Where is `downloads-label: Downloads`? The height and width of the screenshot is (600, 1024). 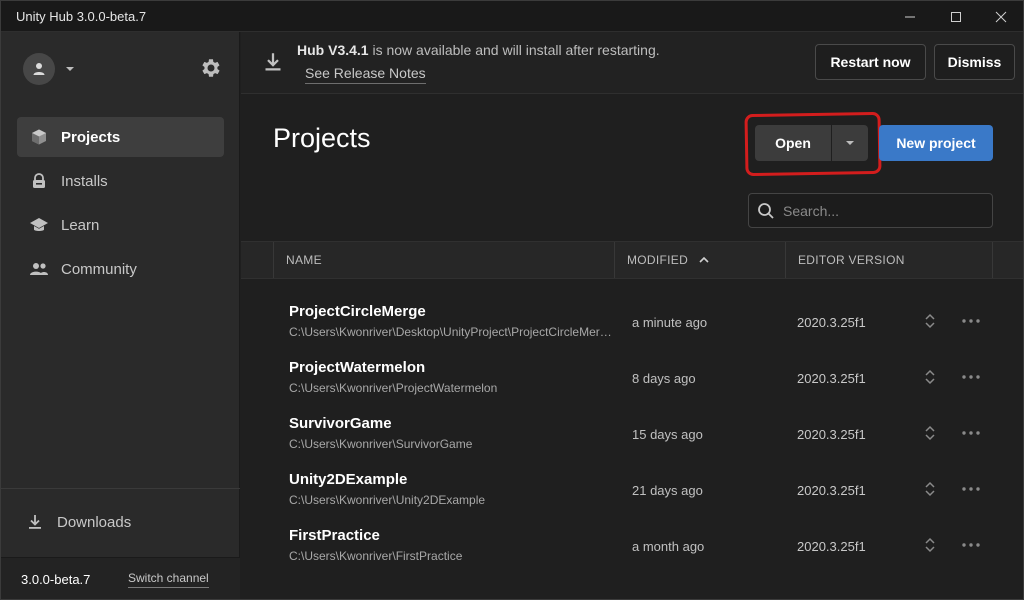
downloads-label: Downloads is located at coordinates (94, 522).